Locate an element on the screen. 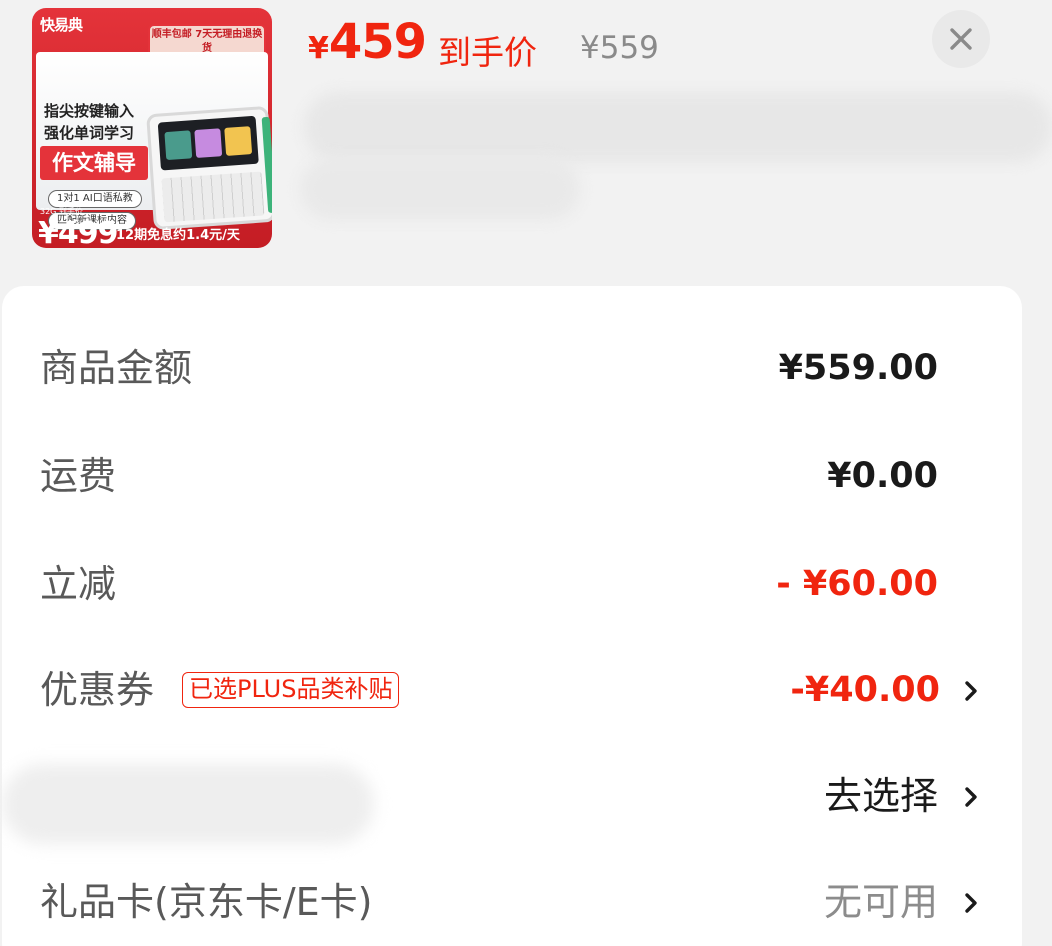 This screenshot has width=1052, height=946. thumb-line-1: 指尖按键输入 is located at coordinates (89, 111).